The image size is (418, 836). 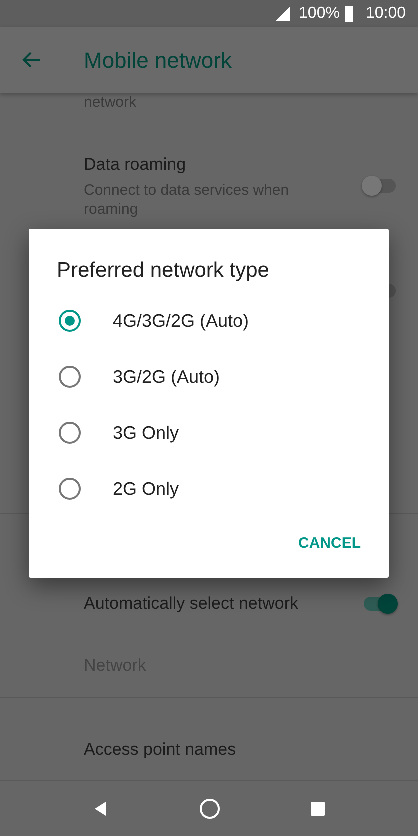 What do you see at coordinates (209, 433) in the screenshot?
I see `radio-option: 3G Only` at bounding box center [209, 433].